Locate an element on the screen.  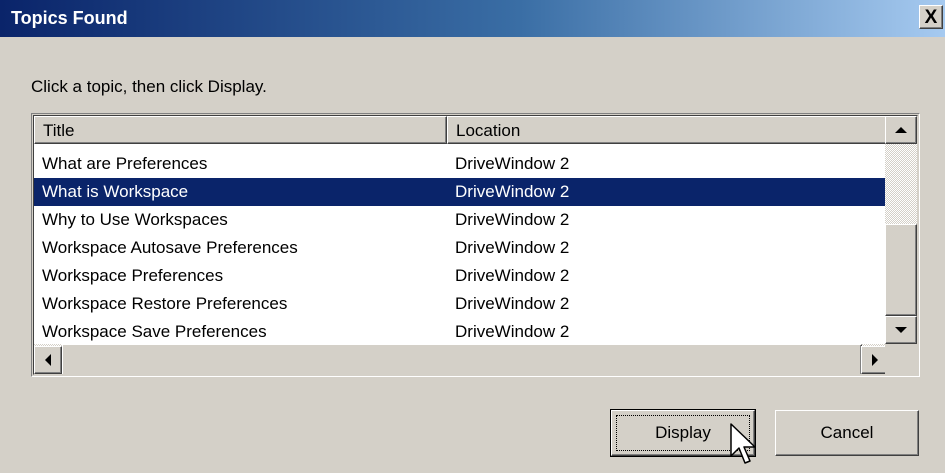
horizontal-scroll-thumb is located at coordinates (462, 359).